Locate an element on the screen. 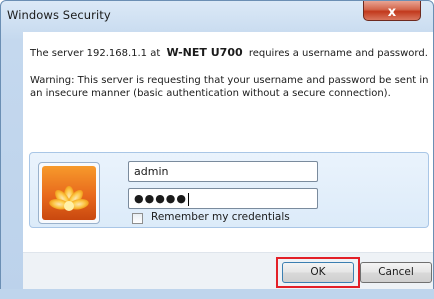 This screenshot has width=434, height=299. button-bar: OK Cancel is located at coordinates (228, 271).